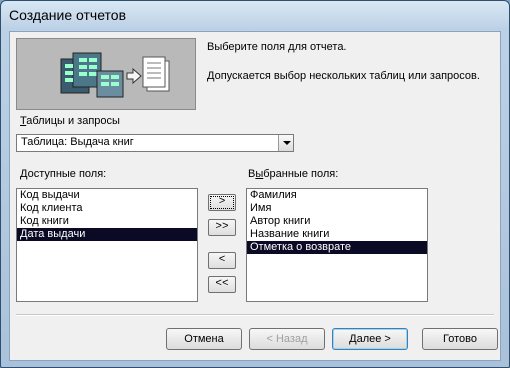  I want to click on list-item: Код клиента, so click(107, 208).